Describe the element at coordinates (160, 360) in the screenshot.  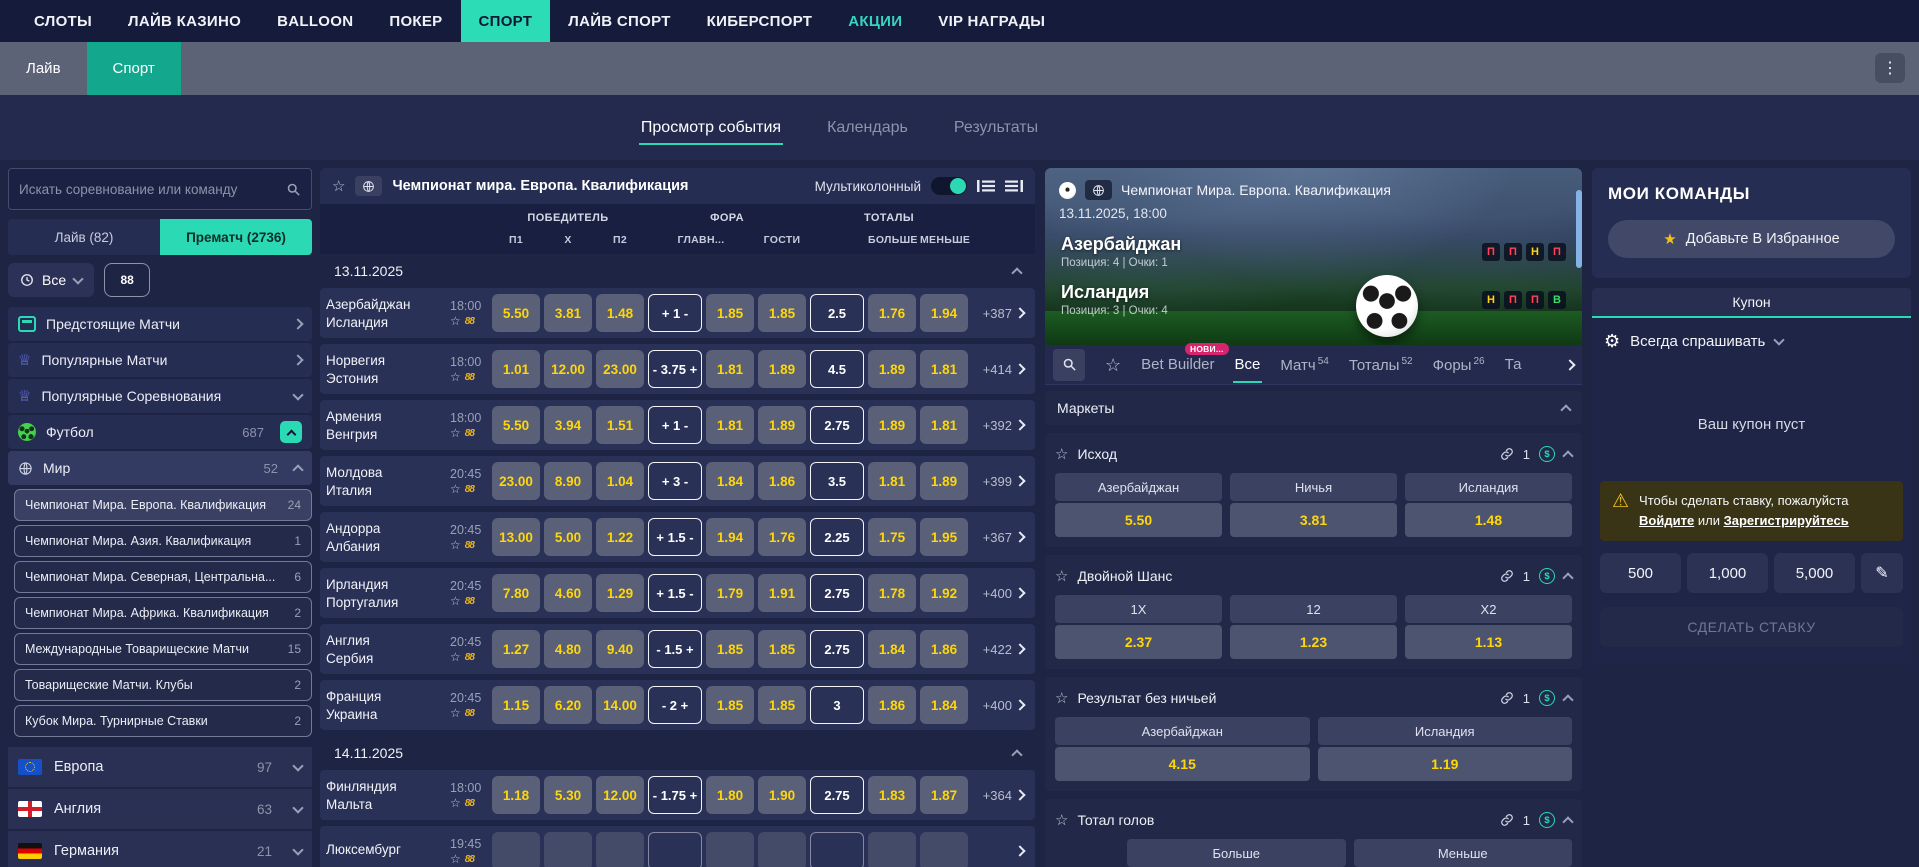
I see `sidebar-item: ♕ Популярные Матчи` at that location.